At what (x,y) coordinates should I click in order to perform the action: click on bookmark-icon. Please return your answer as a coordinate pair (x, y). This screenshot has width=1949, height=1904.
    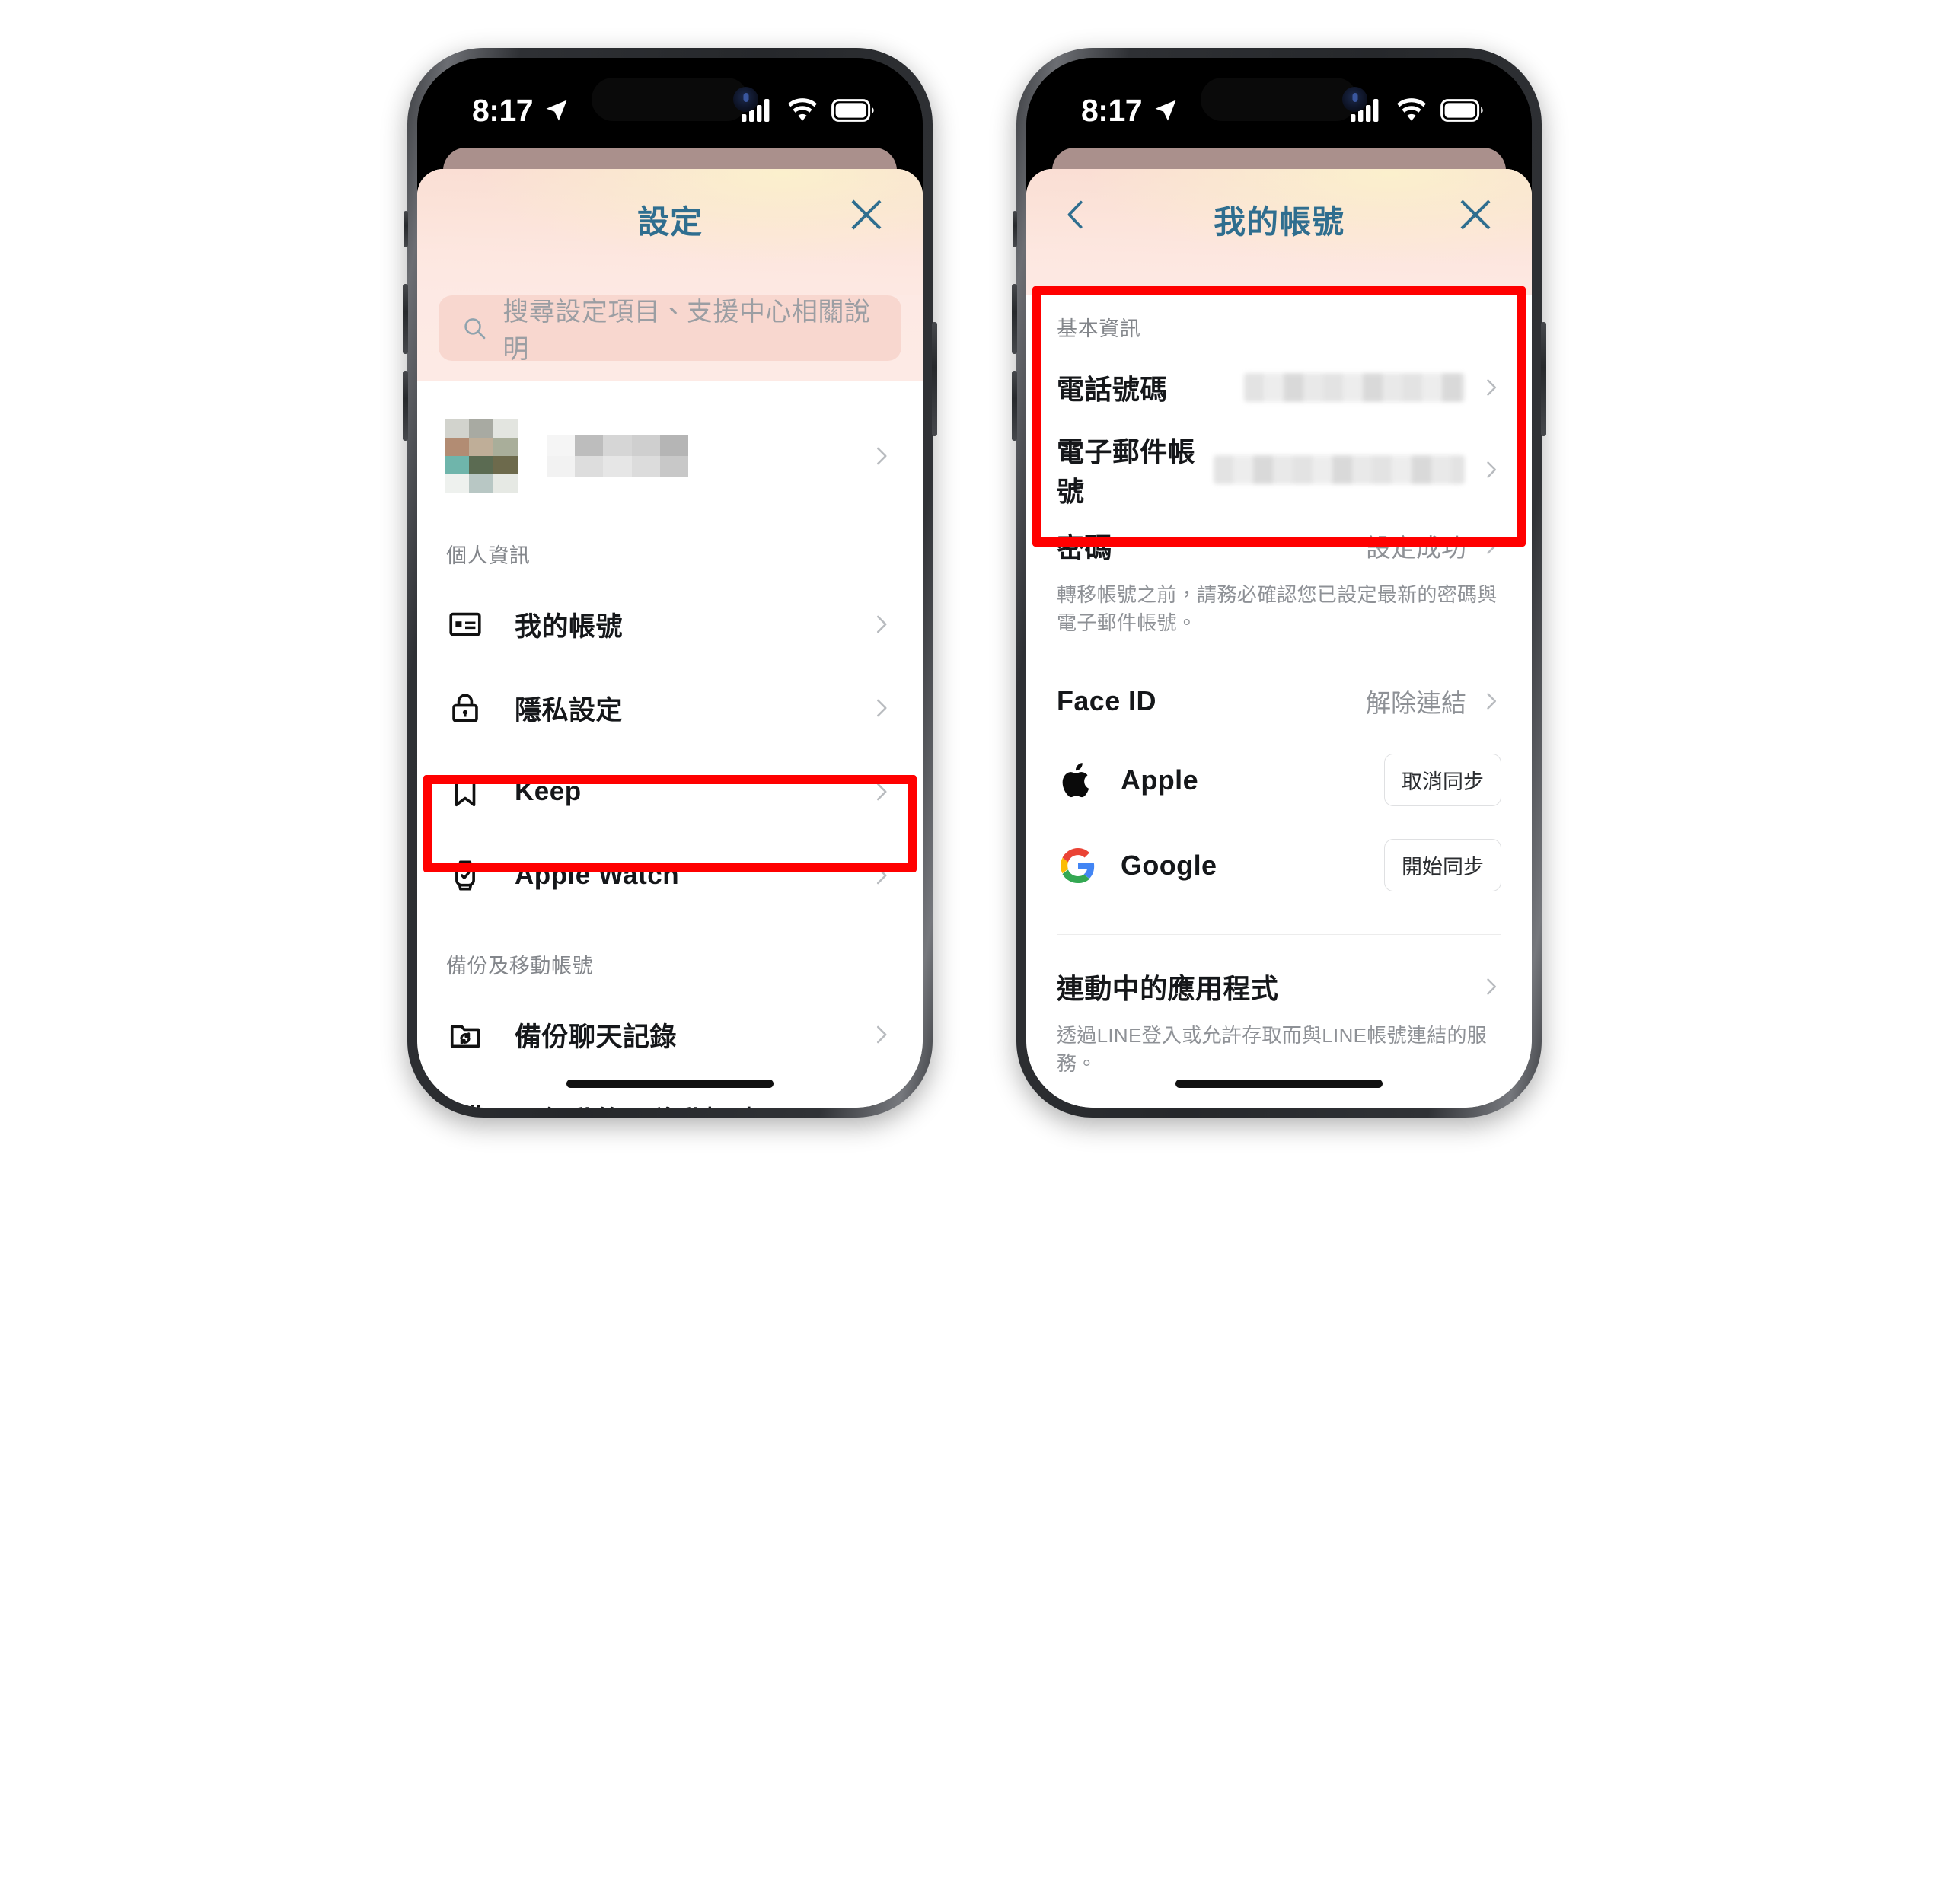
    Looking at the image, I should click on (465, 792).